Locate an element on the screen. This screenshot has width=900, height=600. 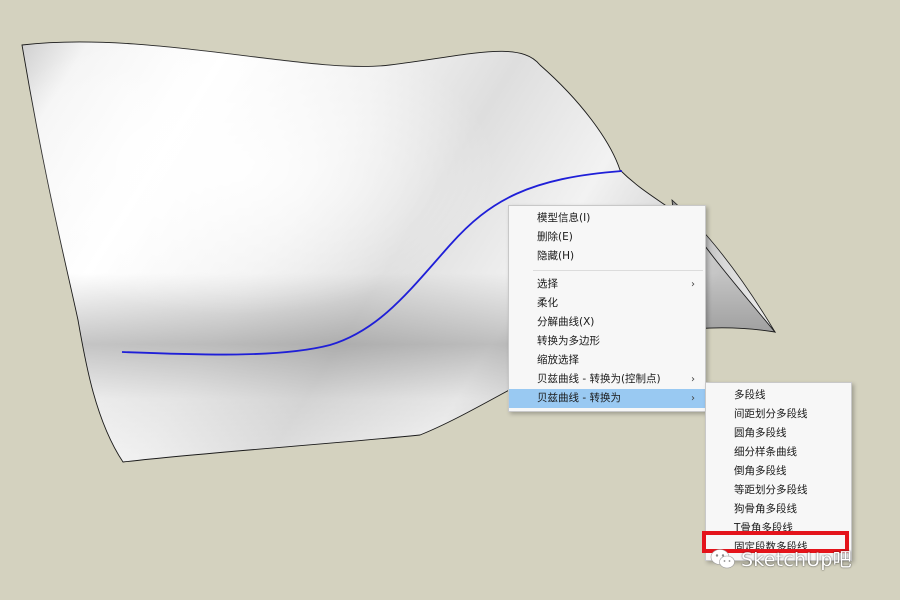
menu-item-label: 分解曲线(X) is located at coordinates (566, 322).